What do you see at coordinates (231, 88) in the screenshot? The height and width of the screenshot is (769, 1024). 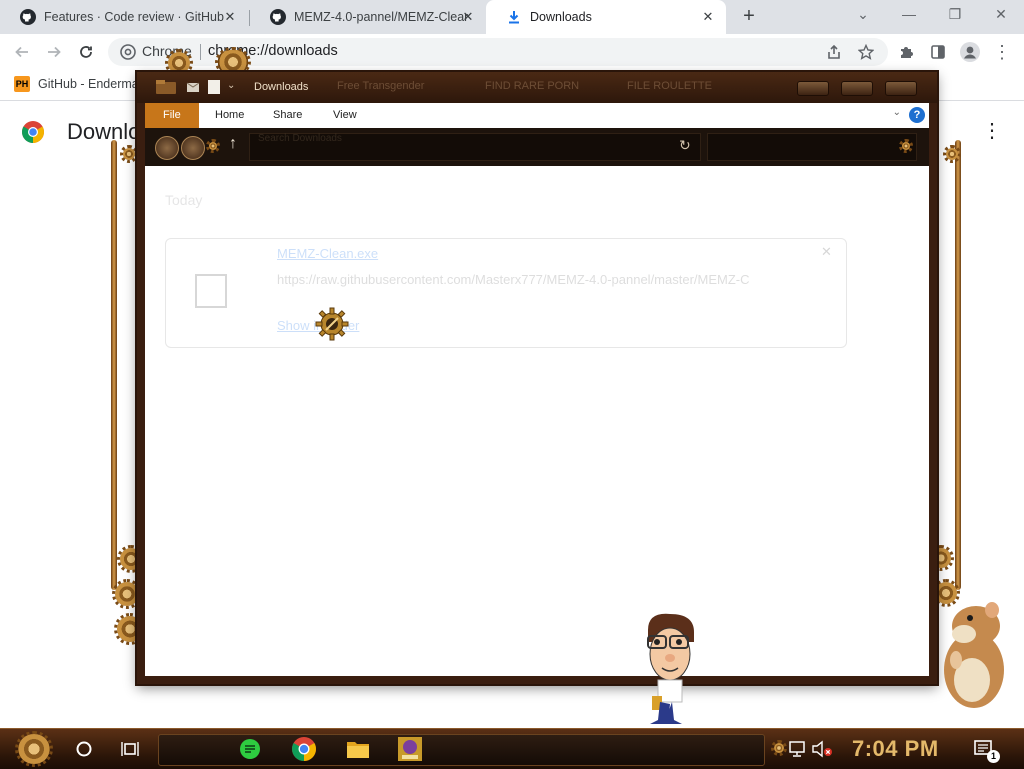 I see `quick-access-dropdown-icon: ⌄` at bounding box center [231, 88].